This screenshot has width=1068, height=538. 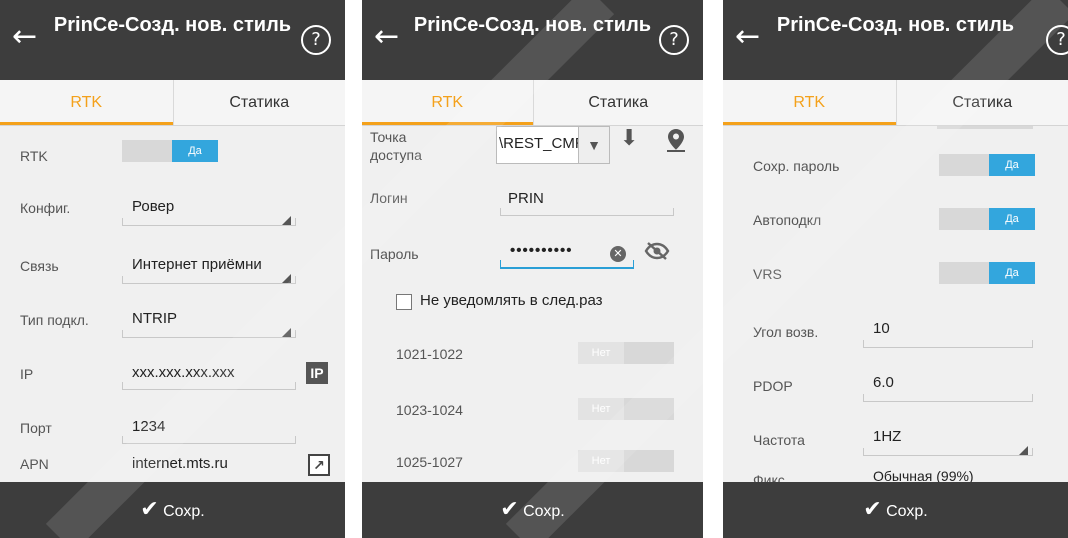 What do you see at coordinates (895, 384) in the screenshot?
I see `row-pdop: PDOP 6.0` at bounding box center [895, 384].